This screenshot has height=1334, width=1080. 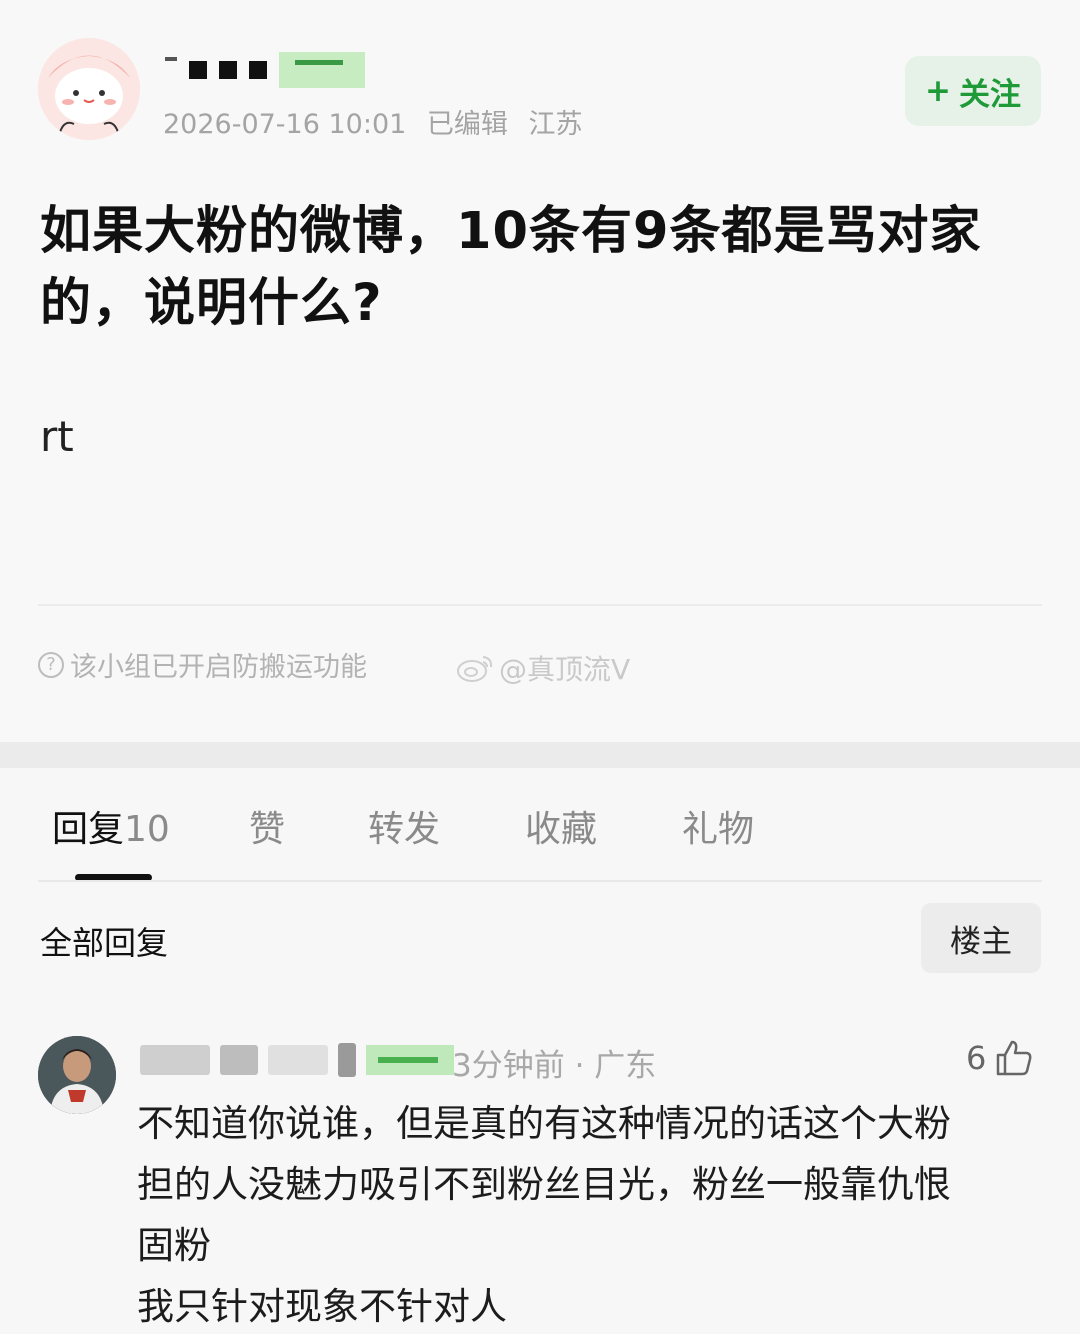 I want to click on follow-button: + 关注, so click(x=973, y=91).